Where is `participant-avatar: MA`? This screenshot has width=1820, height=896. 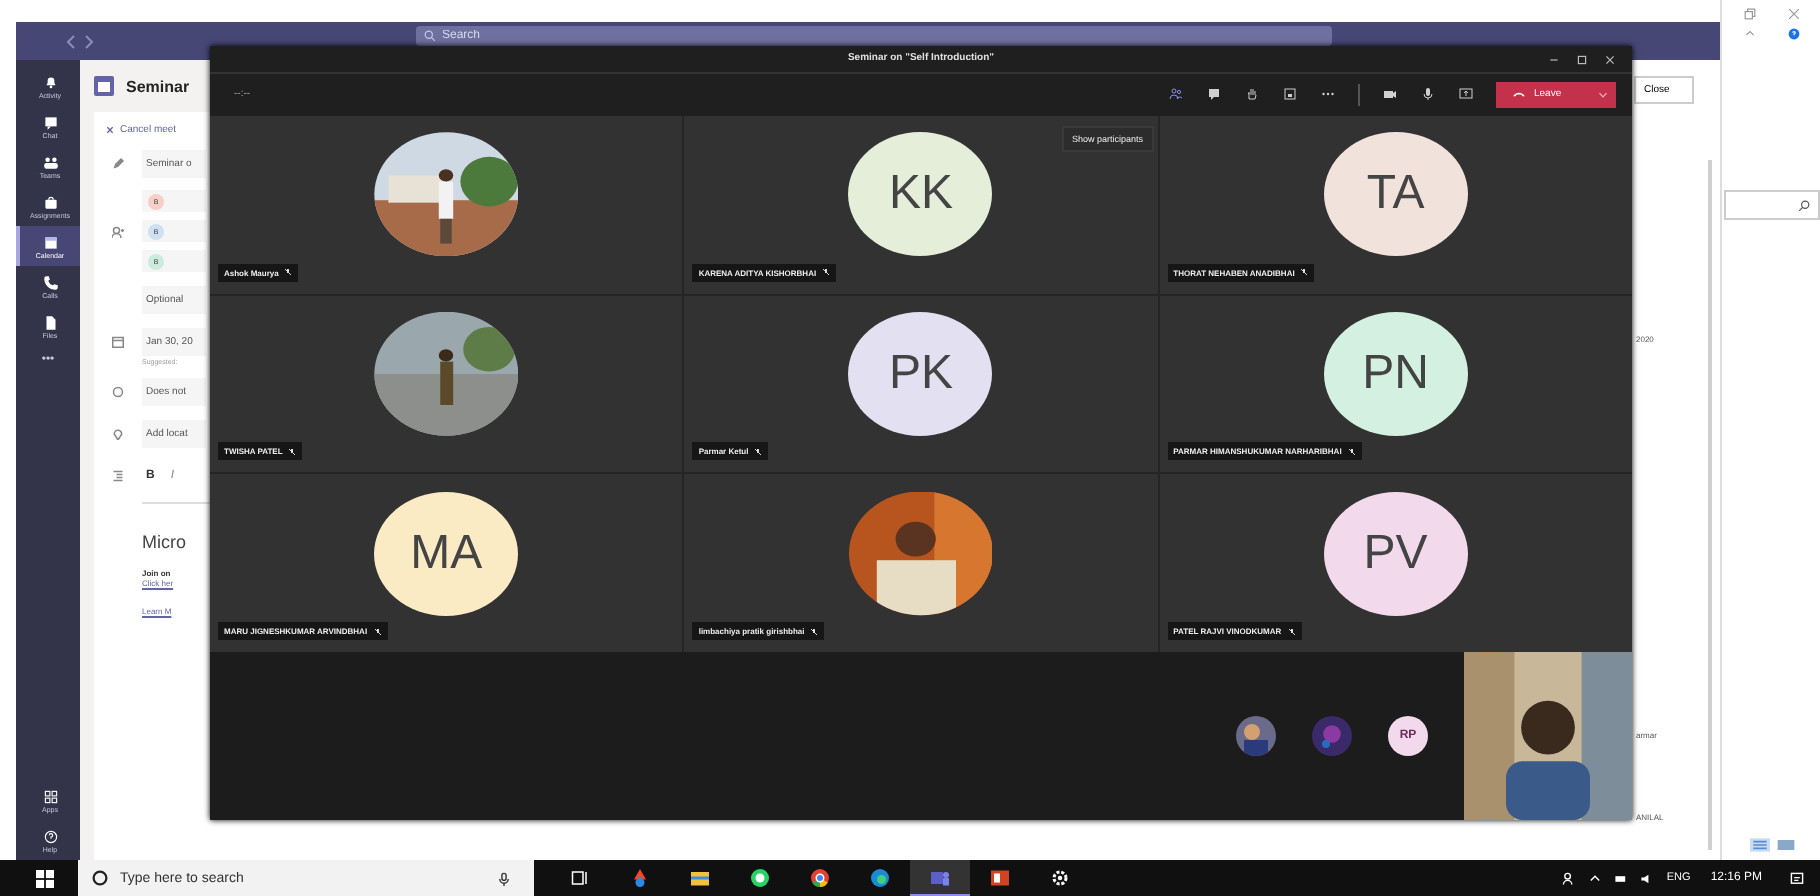
participant-avatar: MA is located at coordinates (446, 553).